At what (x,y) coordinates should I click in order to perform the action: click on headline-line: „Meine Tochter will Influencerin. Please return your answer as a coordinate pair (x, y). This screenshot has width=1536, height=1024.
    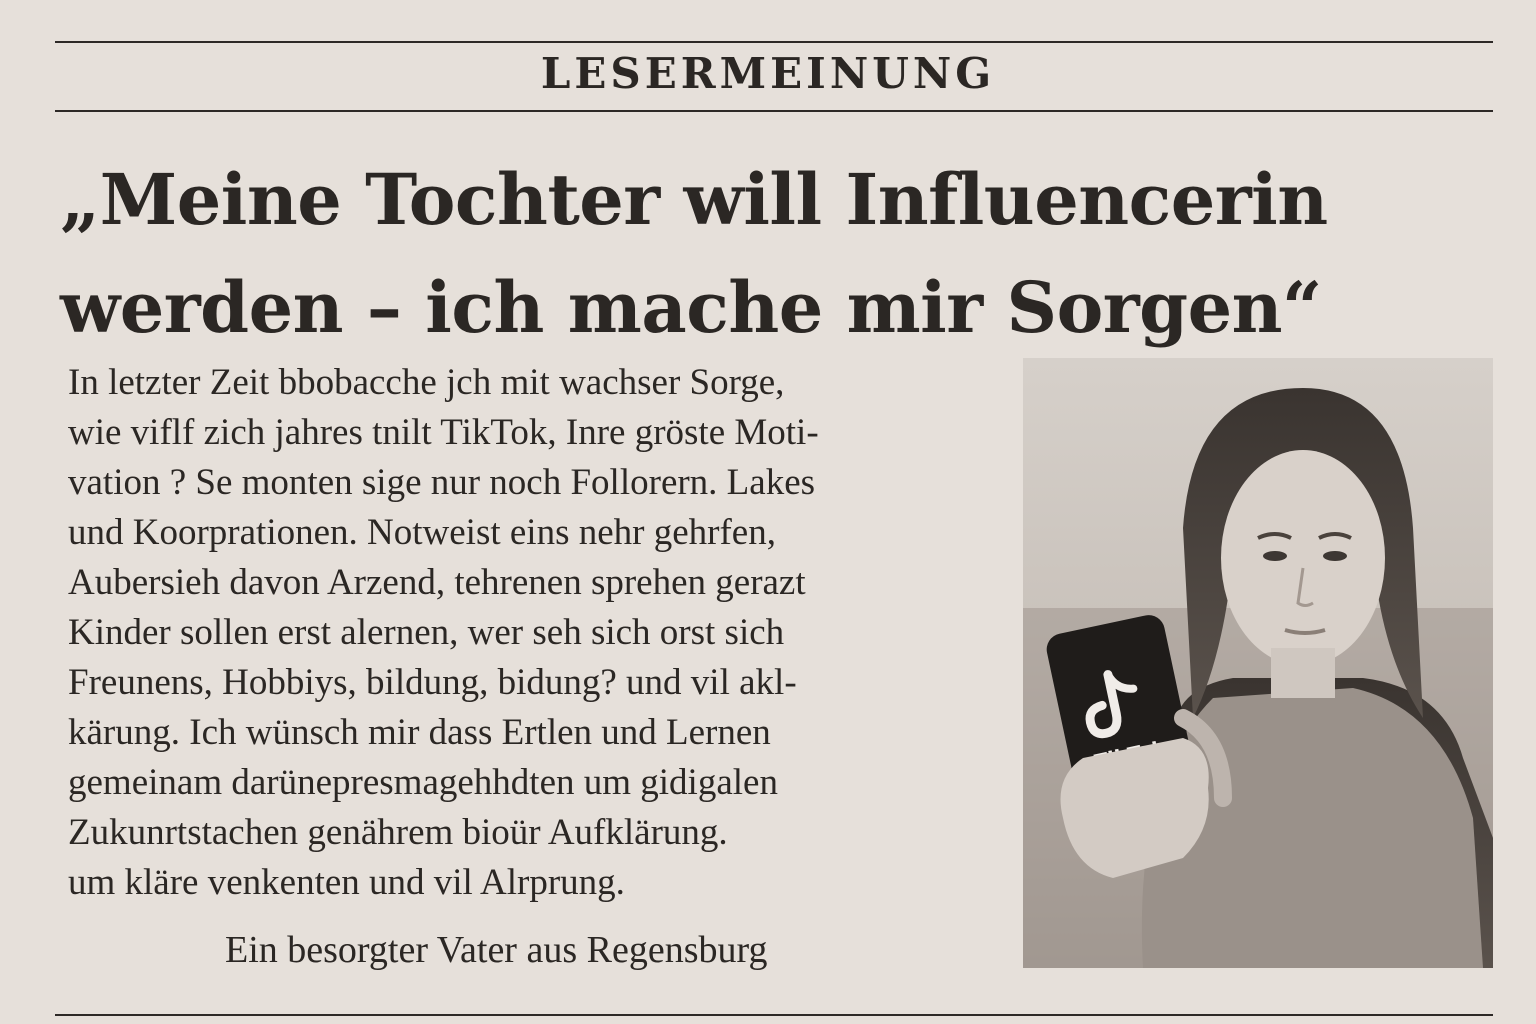
    Looking at the image, I should click on (694, 199).